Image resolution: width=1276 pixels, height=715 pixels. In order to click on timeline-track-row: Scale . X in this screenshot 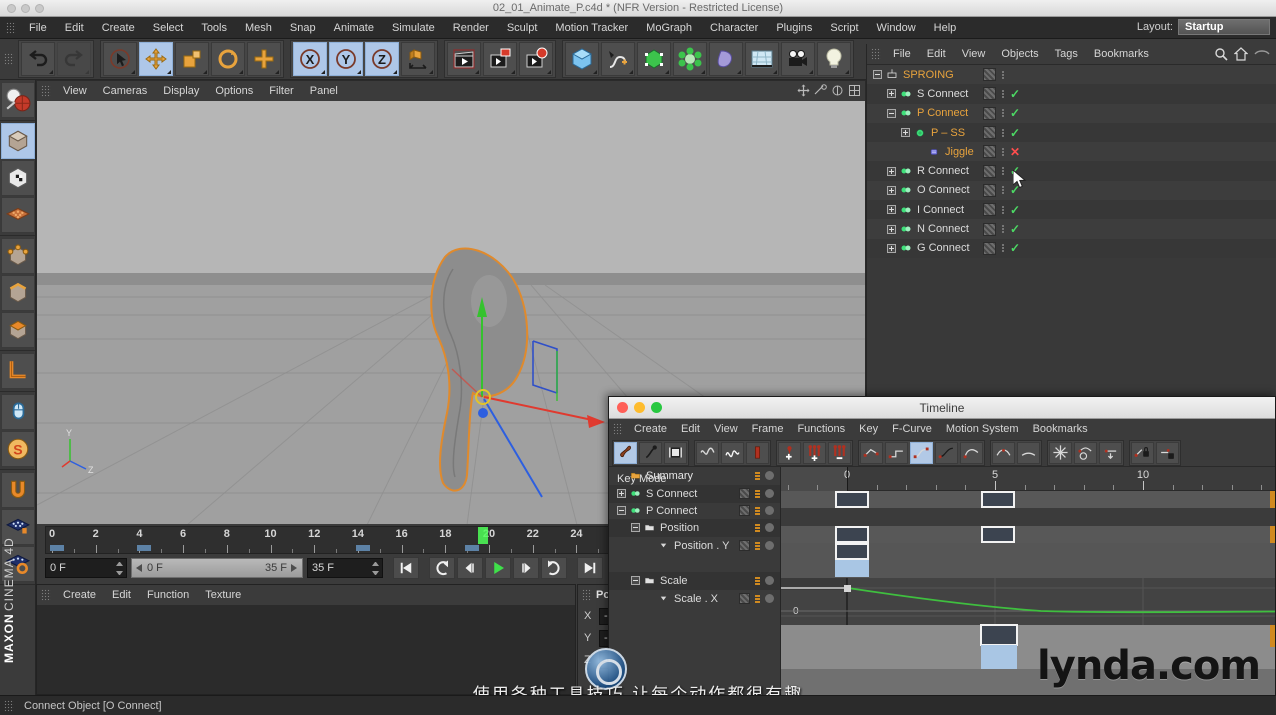, I will do `click(694, 599)`.